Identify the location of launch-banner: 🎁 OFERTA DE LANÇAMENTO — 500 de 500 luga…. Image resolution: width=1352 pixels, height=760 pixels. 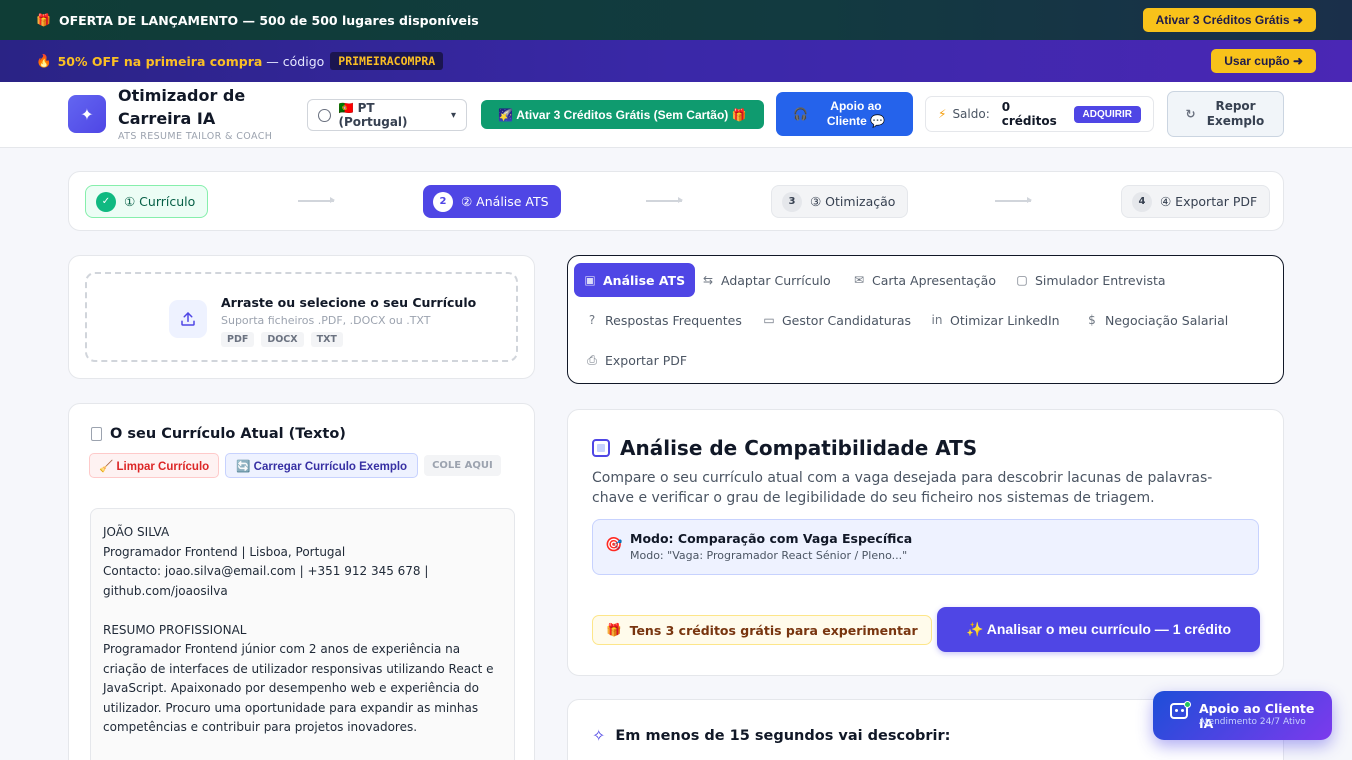
(676, 20).